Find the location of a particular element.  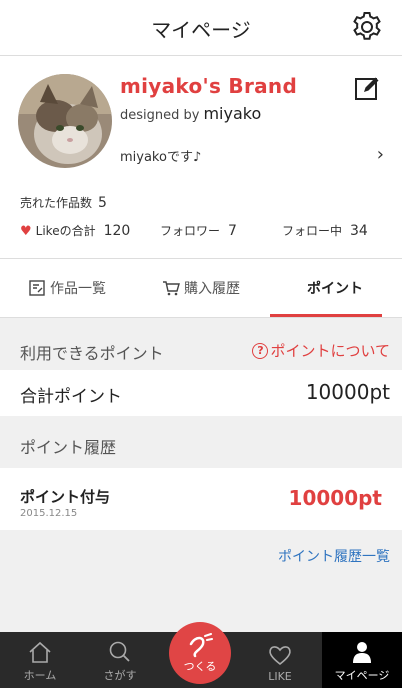

about-points-link: ? ポイントについて is located at coordinates (321, 350).